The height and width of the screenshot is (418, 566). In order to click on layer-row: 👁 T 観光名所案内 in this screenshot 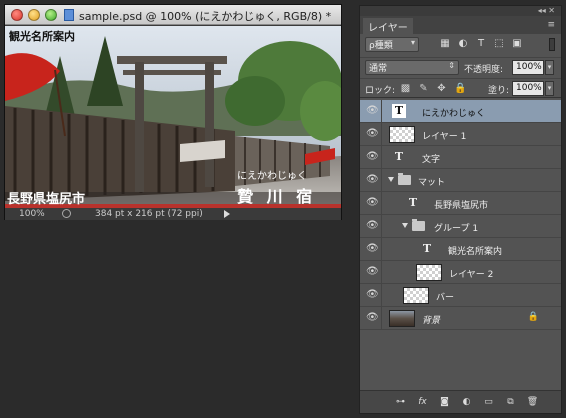, I will do `click(460, 249)`.